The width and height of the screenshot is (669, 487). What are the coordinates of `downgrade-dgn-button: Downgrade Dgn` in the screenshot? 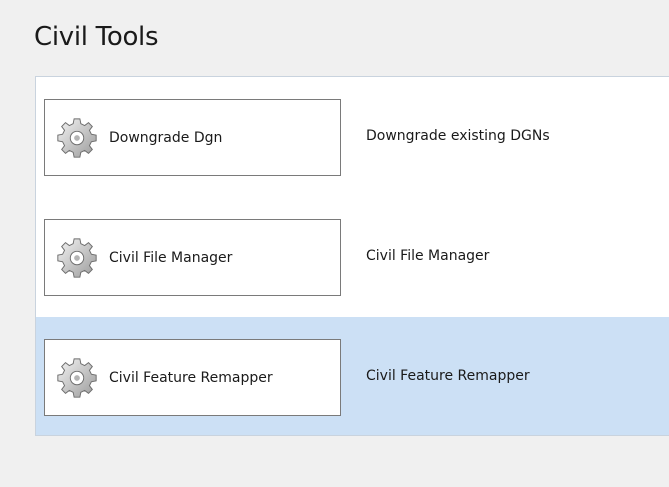 It's located at (192, 137).